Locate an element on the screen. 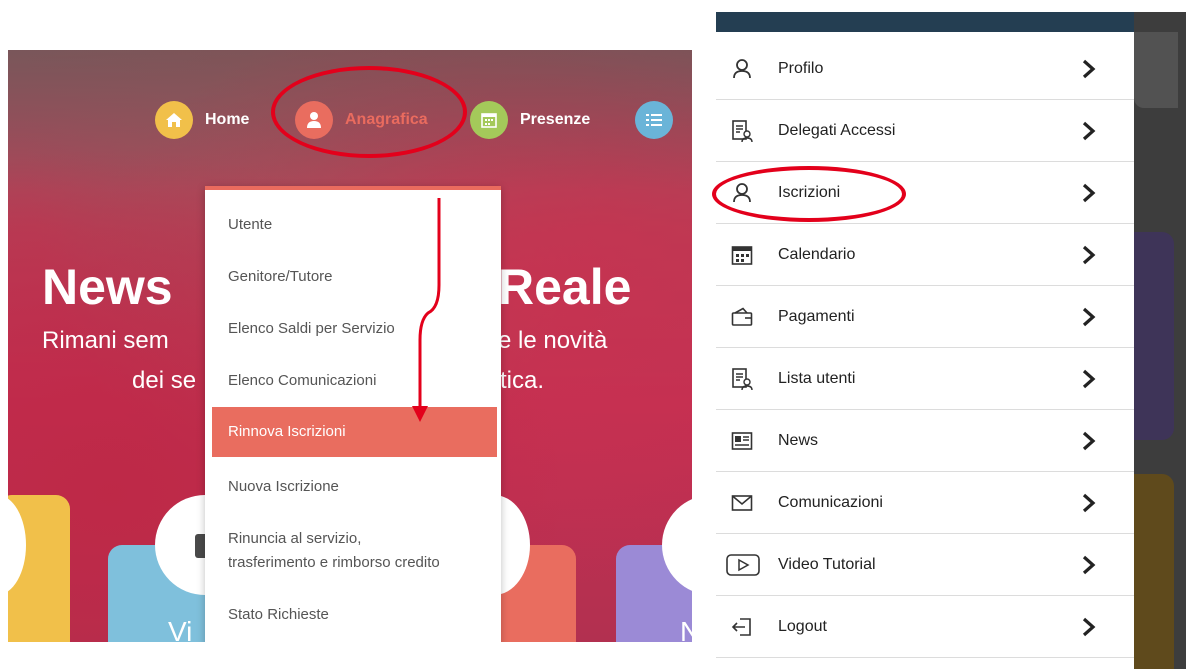 The width and height of the screenshot is (1186, 669). menu-item-profilo: Profilo is located at coordinates (925, 69).